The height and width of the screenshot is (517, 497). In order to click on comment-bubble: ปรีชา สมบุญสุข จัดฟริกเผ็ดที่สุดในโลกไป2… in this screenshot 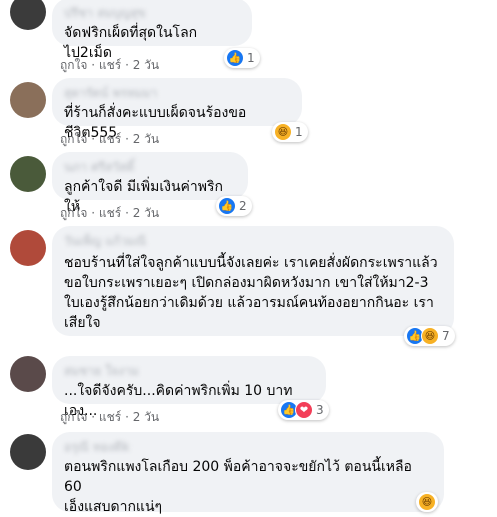, I will do `click(152, 30)`.